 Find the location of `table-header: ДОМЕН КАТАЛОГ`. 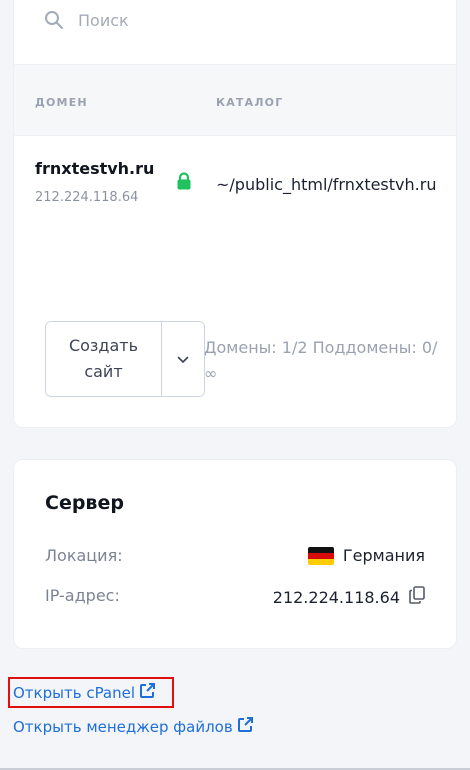

table-header: ДОМЕН КАТАЛОГ is located at coordinates (235, 100).